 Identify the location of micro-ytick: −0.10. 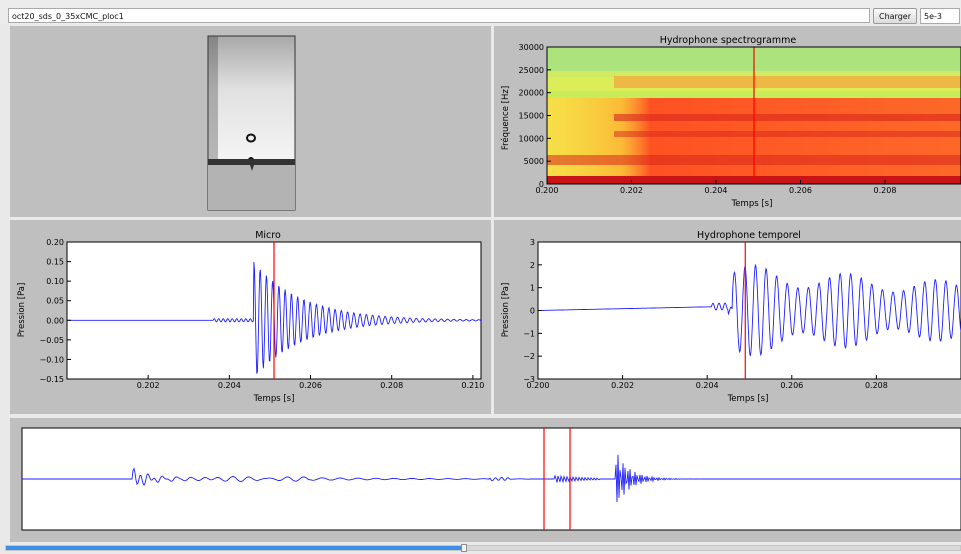
(51, 359).